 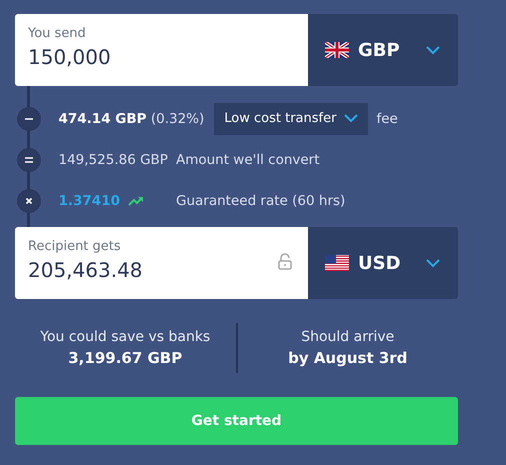 I want to click on convert-amount: 149,525.86 GBP, so click(x=113, y=160).